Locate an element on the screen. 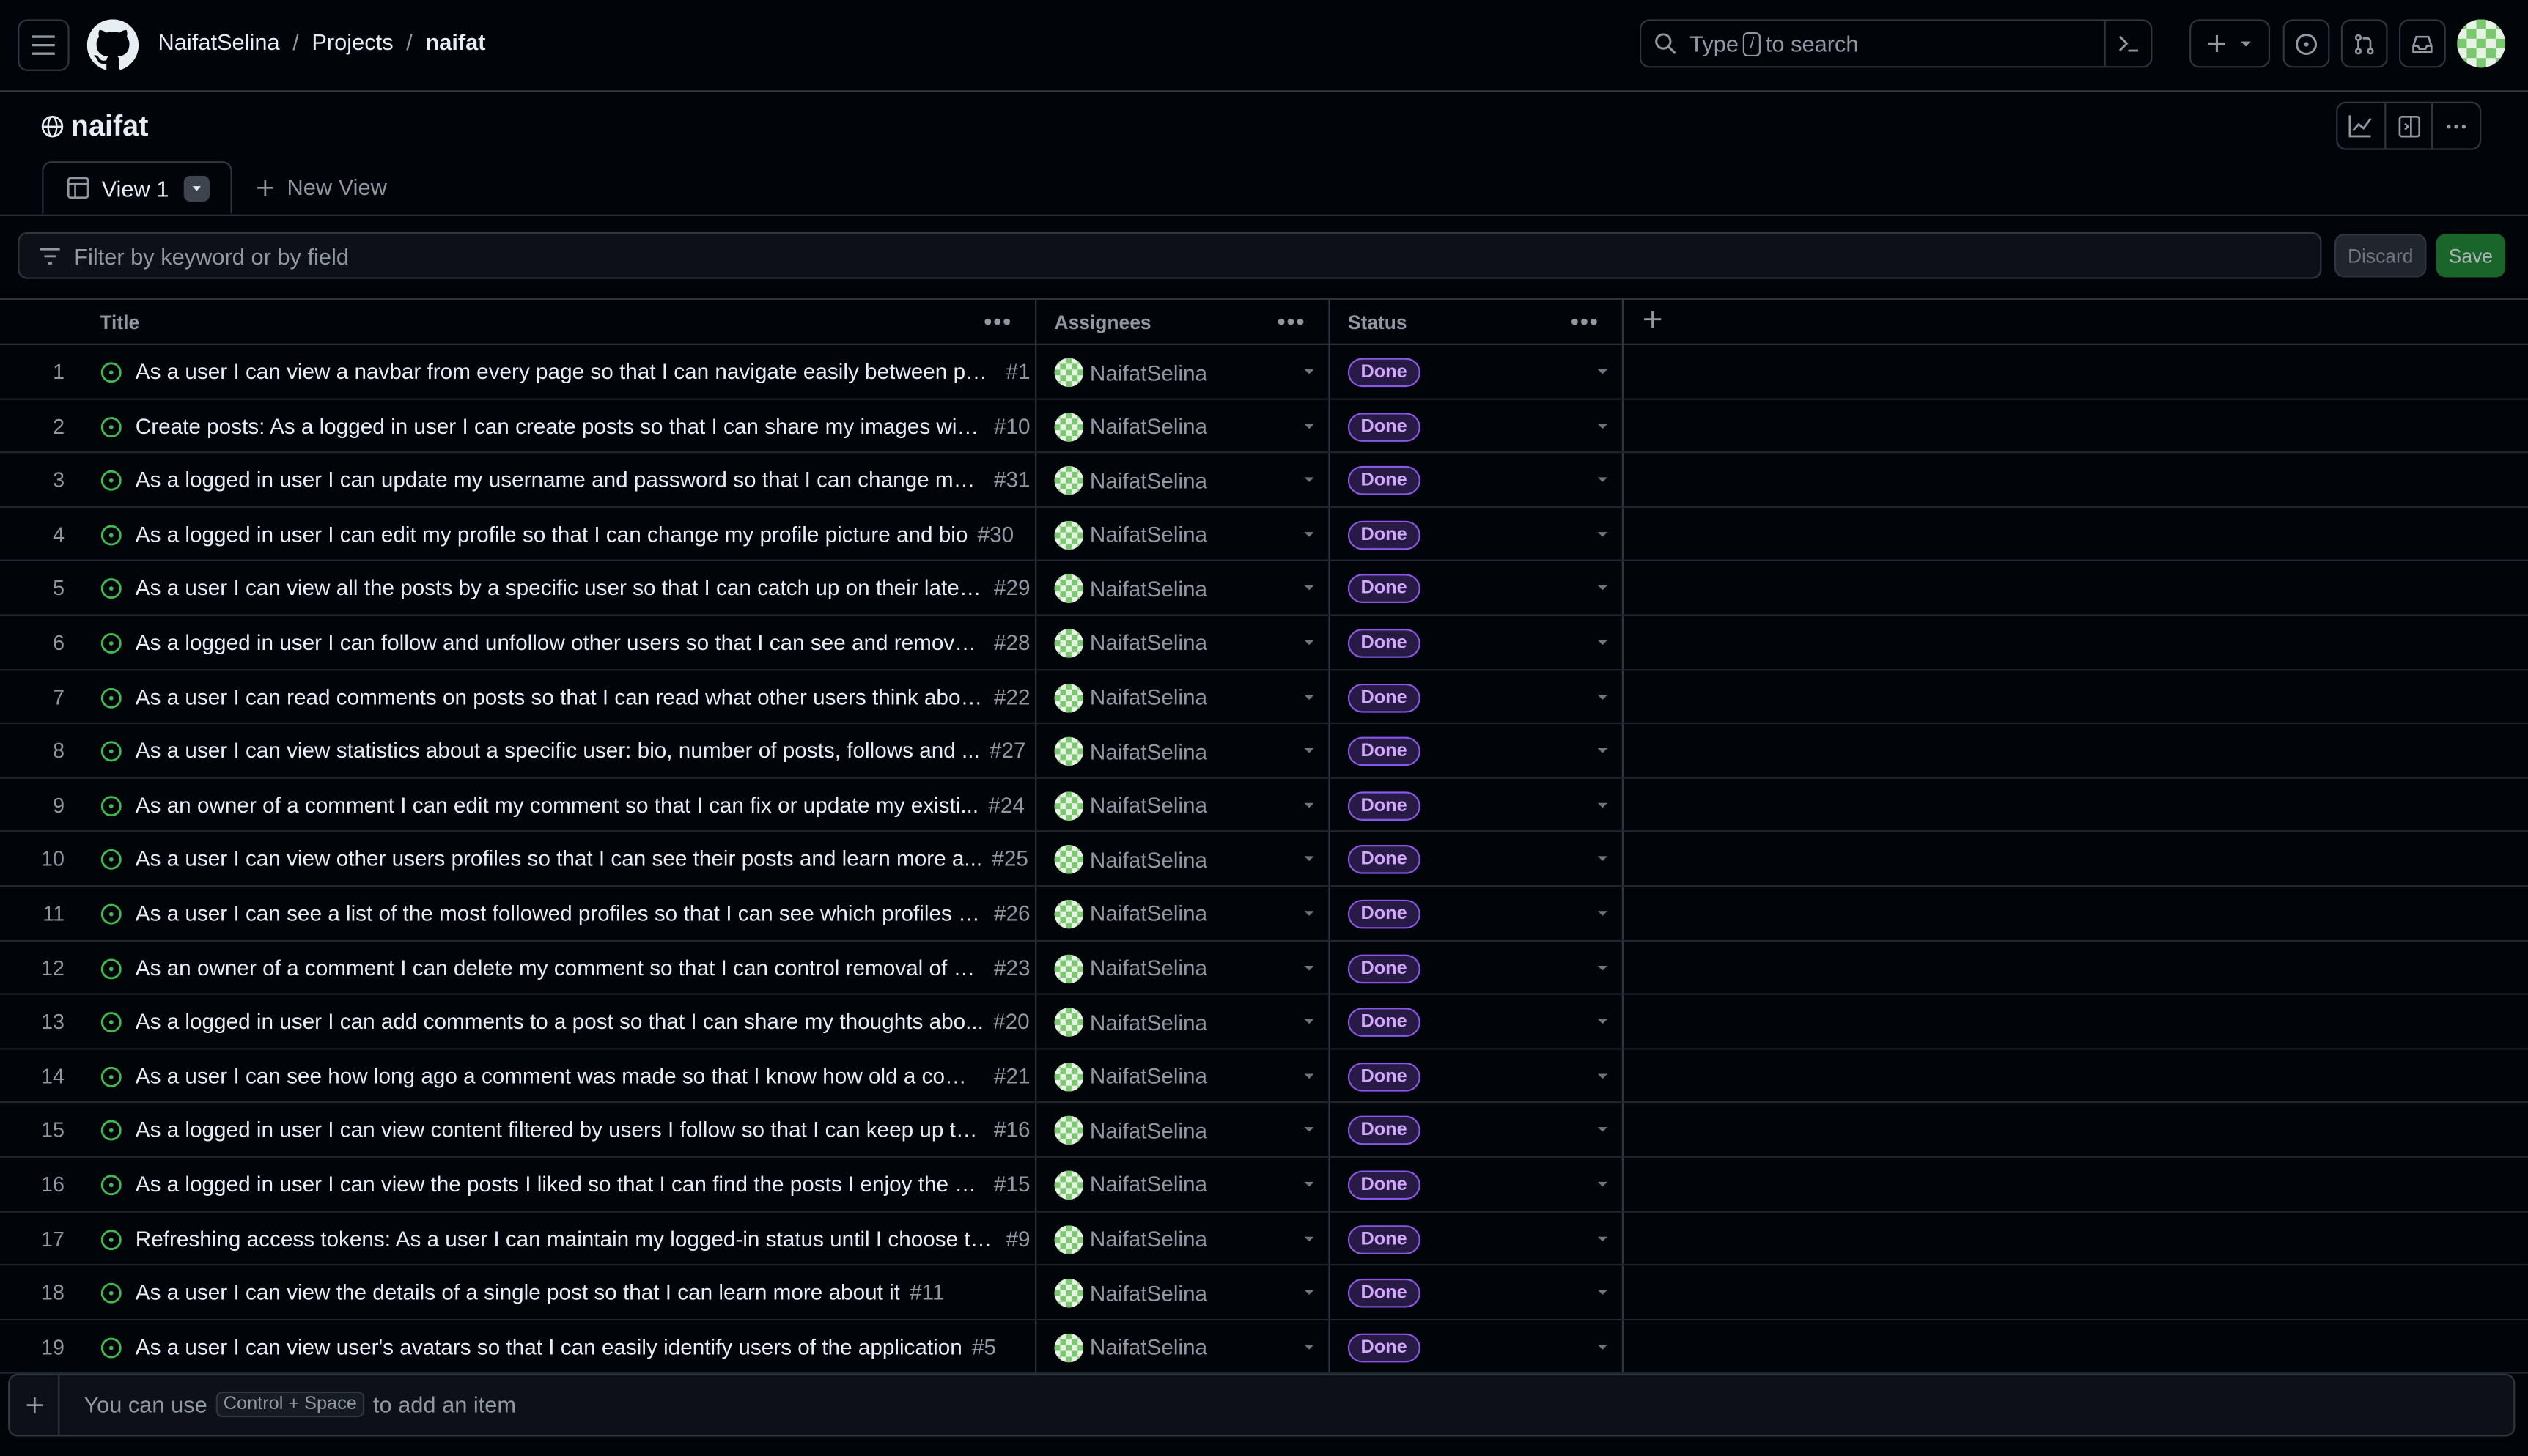 The image size is (2528, 1456). inbox-button is located at coordinates (2422, 43).